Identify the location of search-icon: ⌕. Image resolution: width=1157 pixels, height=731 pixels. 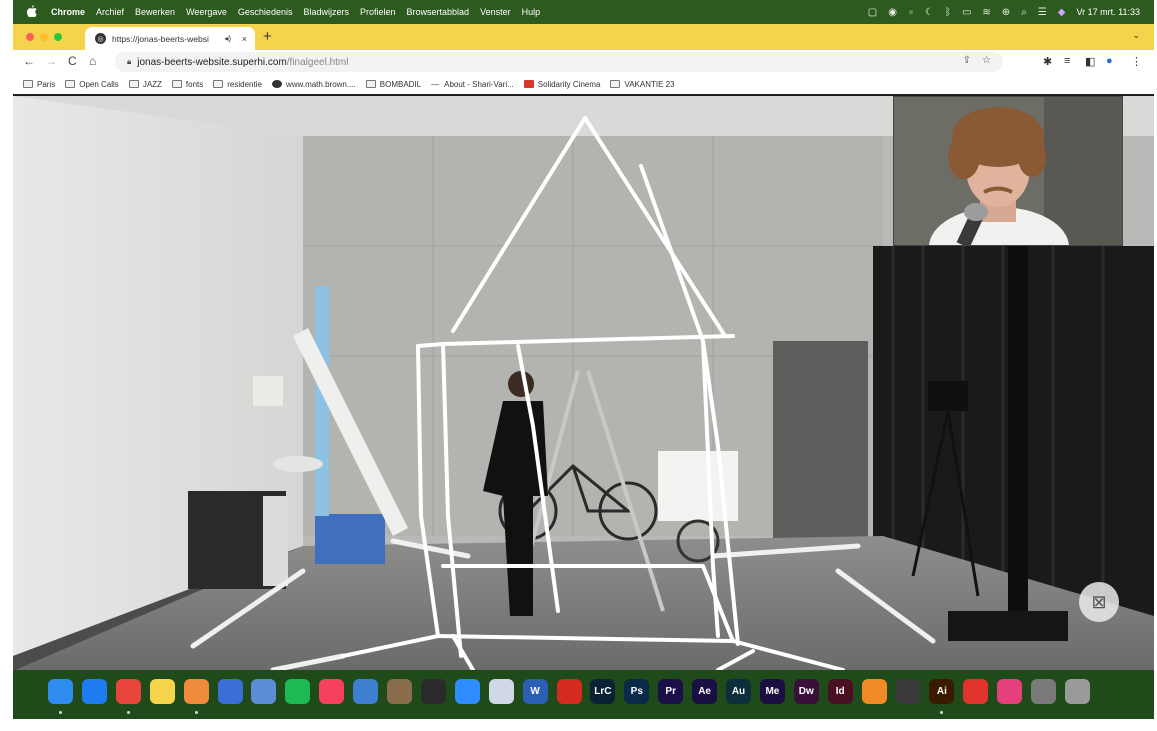
(1024, 12).